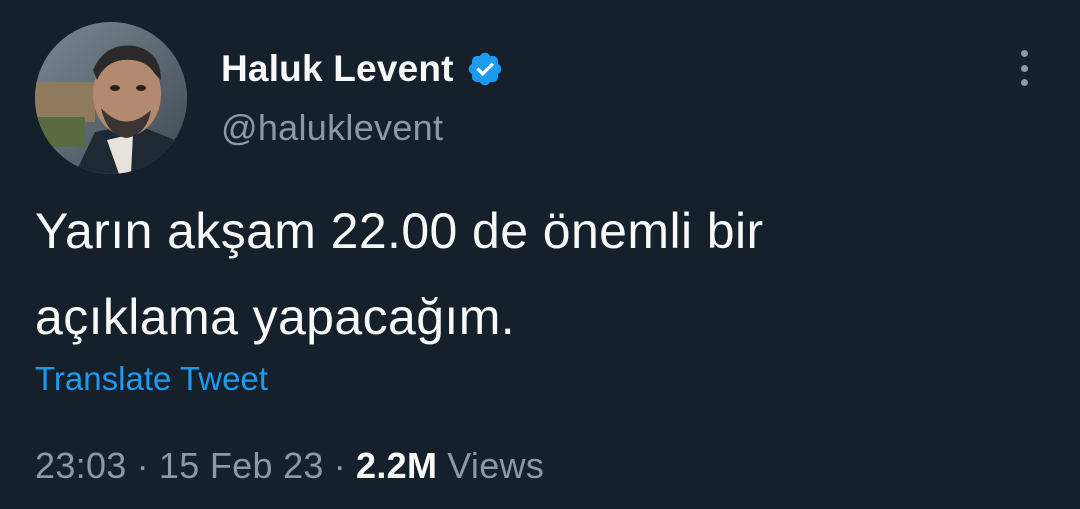 This screenshot has height=509, width=1080. I want to click on tweet-text-line-2: açıklama yapacağım., so click(275, 317).